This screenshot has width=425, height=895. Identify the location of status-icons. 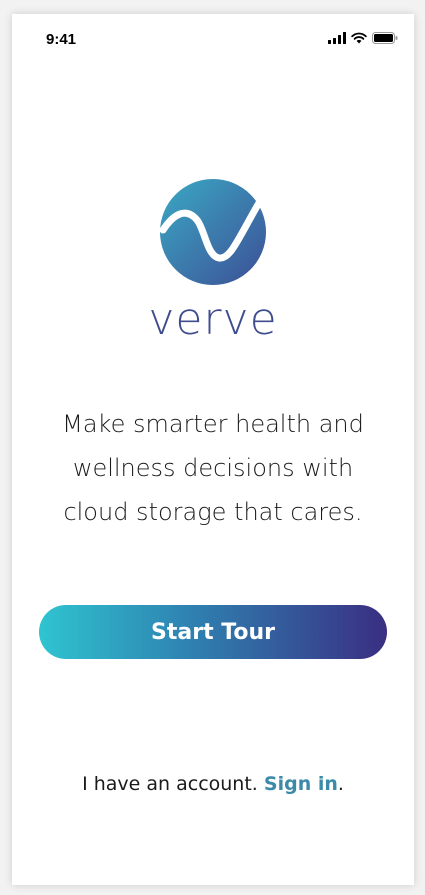
(363, 38).